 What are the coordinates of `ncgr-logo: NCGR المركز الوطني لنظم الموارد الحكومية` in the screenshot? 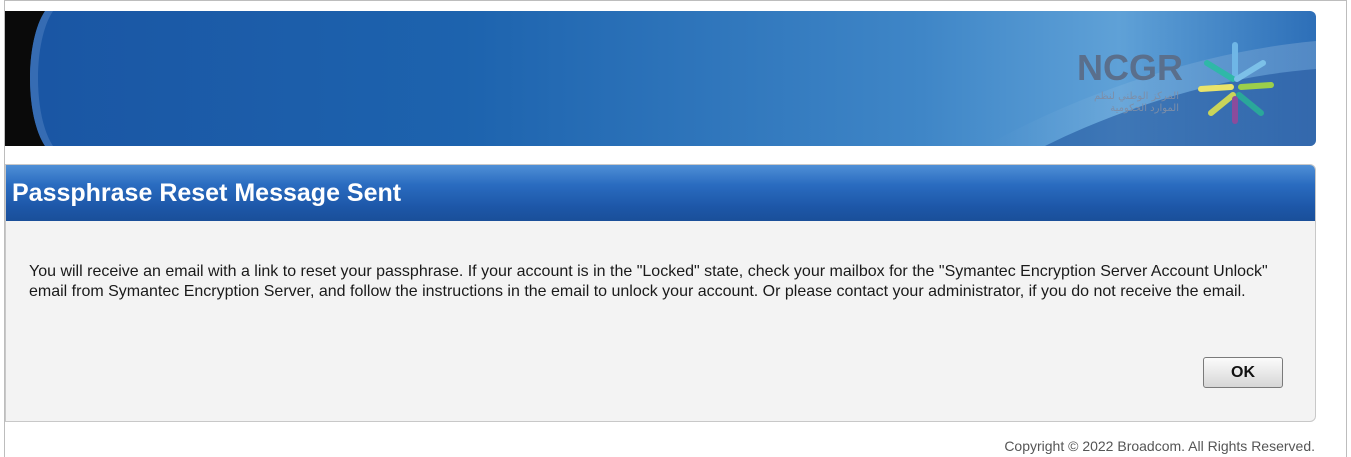 It's located at (1184, 83).